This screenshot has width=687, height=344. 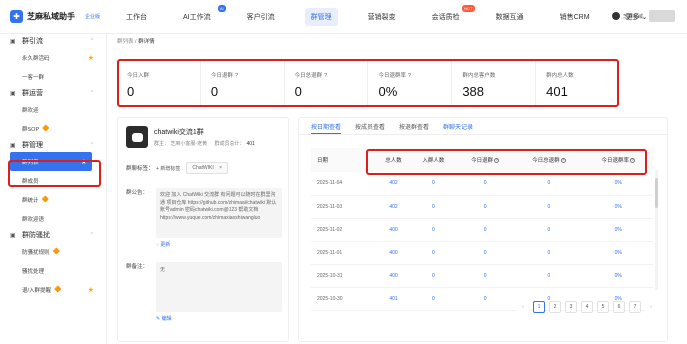 I want to click on page-button-5: 5, so click(x=603, y=307).